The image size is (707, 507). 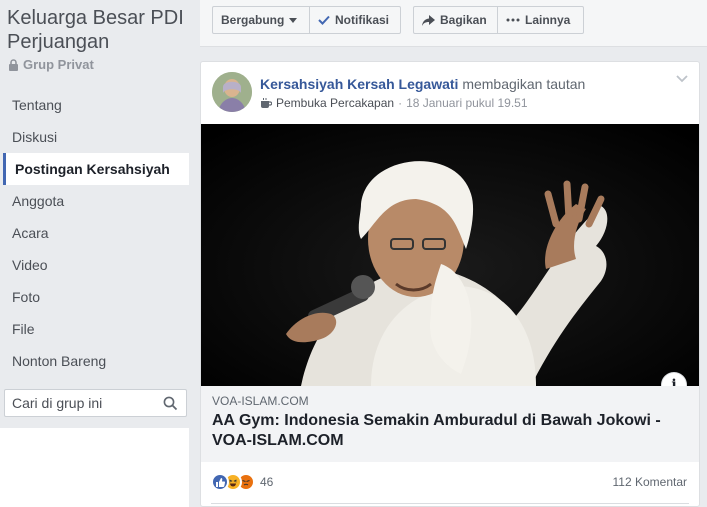 I want to click on avatar-image, so click(x=232, y=92).